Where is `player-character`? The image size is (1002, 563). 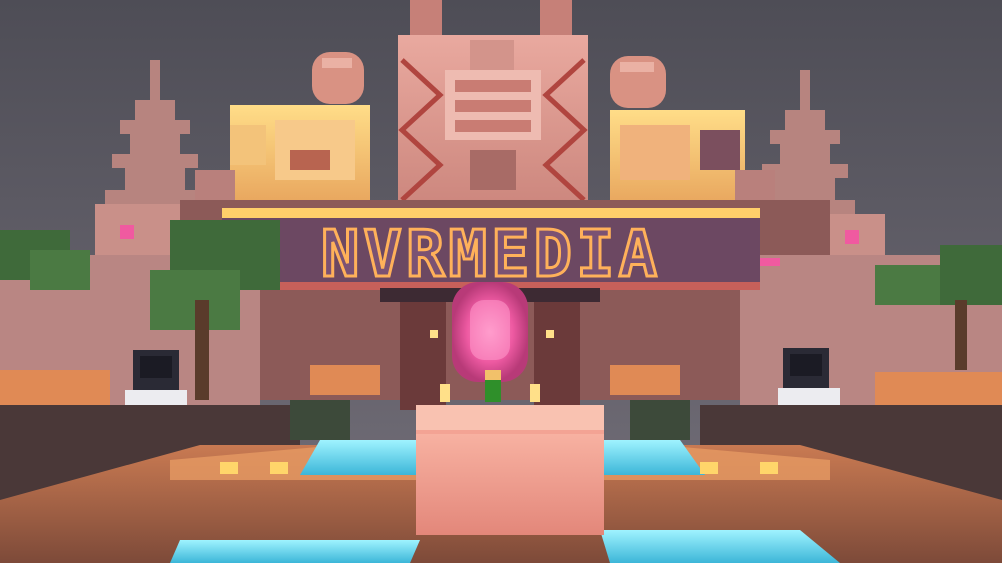
player-character is located at coordinates (493, 386).